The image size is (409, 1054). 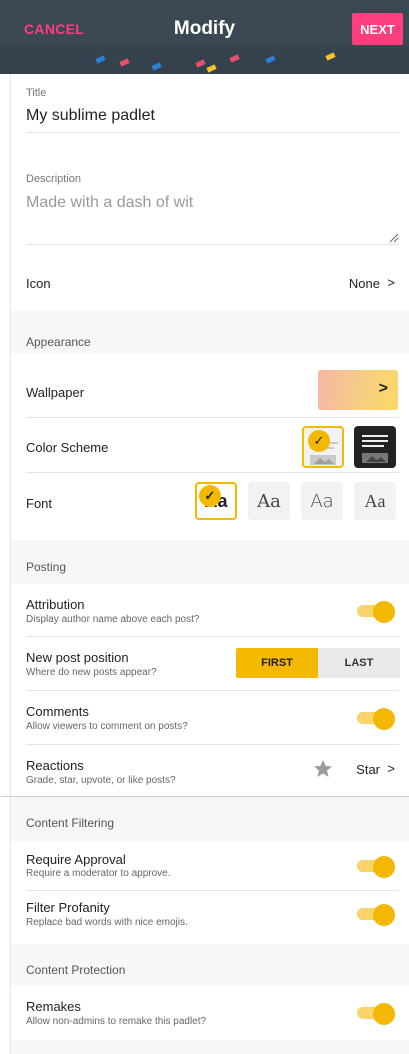 I want to click on font-option-classic: Aa, so click(x=375, y=501).